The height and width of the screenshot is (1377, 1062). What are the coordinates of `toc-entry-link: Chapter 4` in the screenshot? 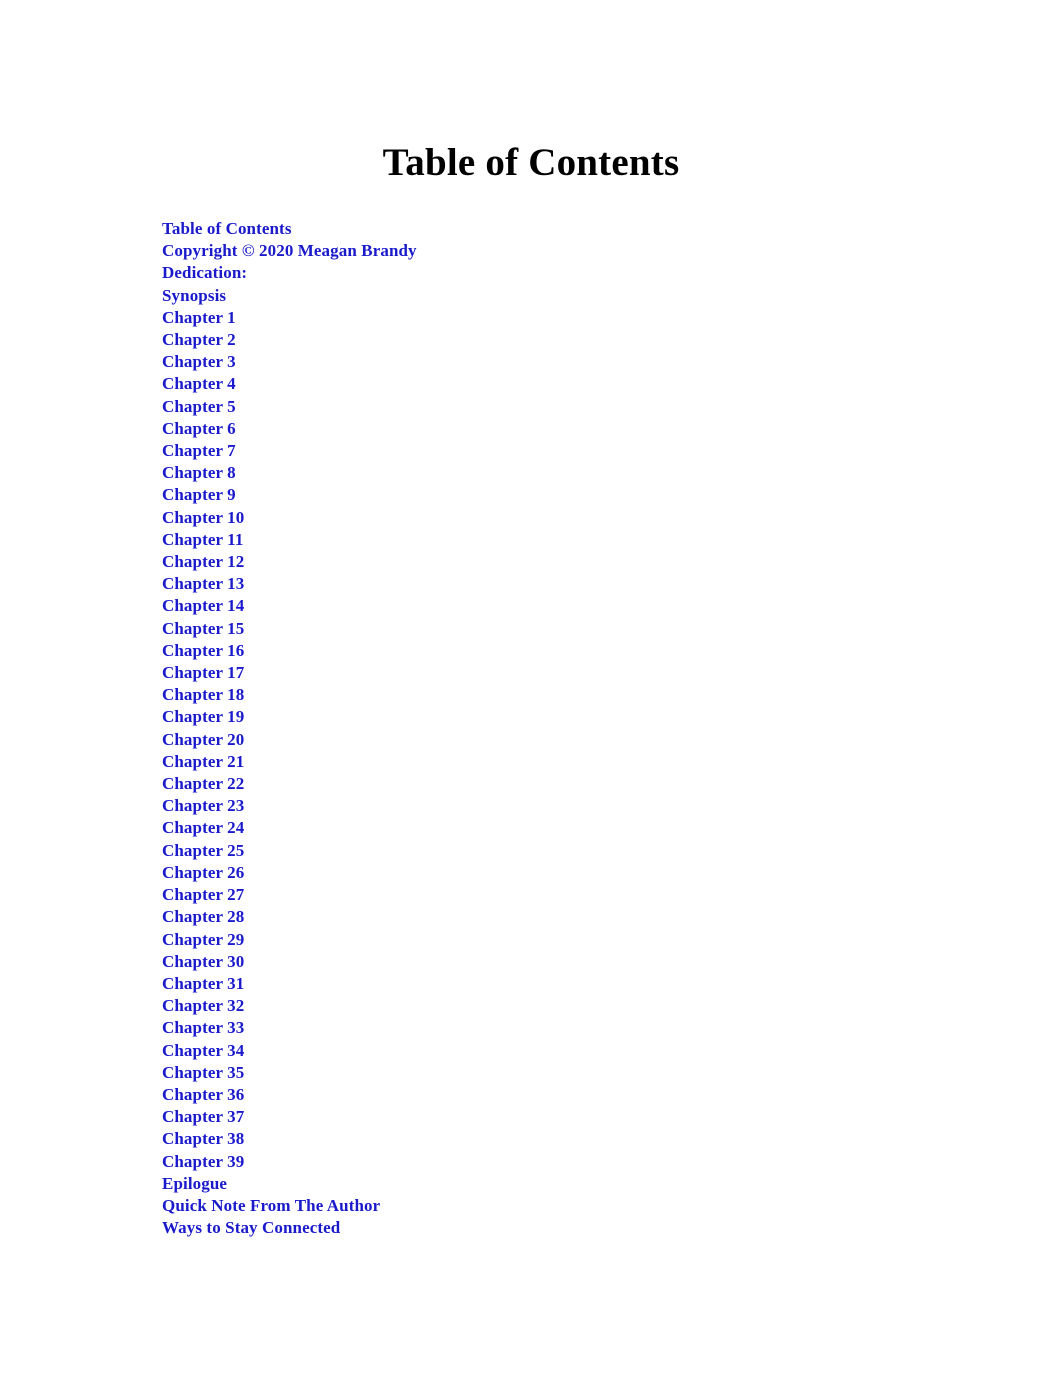 It's located at (512, 384).